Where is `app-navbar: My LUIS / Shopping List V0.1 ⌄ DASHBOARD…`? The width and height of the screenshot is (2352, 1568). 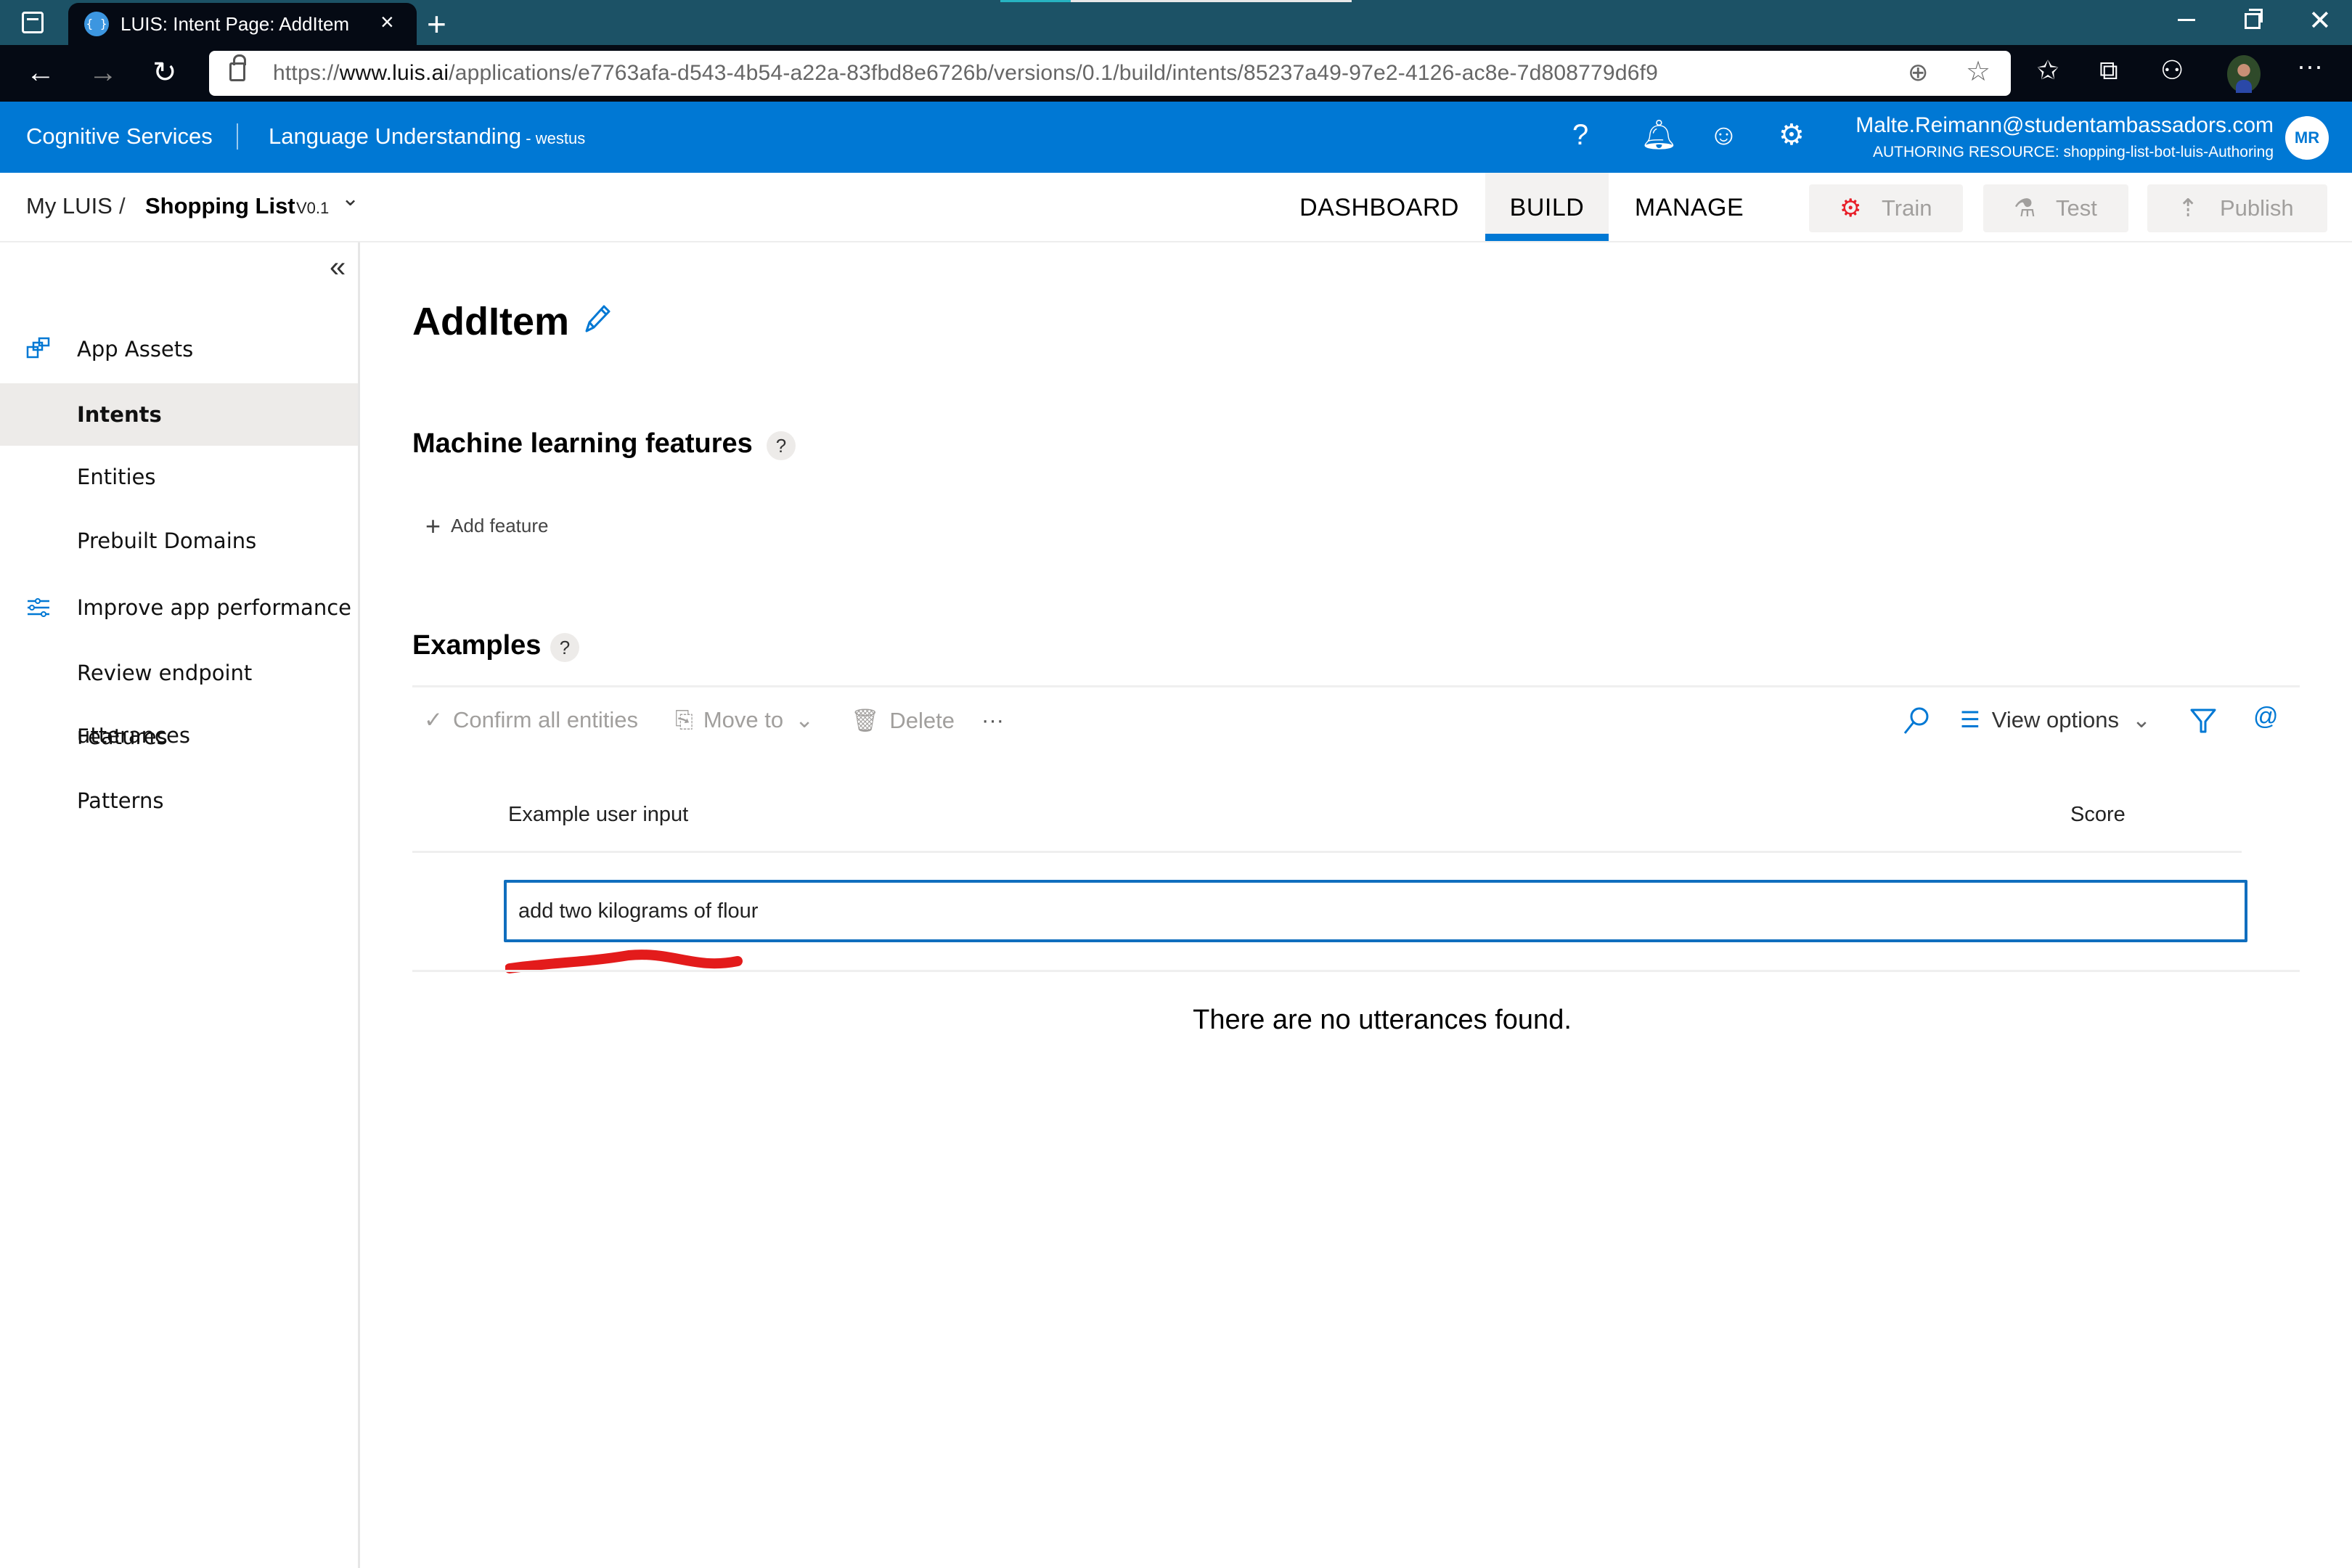
app-navbar: My LUIS / Shopping List V0.1 ⌄ DASHBOARD… is located at coordinates (1176, 208).